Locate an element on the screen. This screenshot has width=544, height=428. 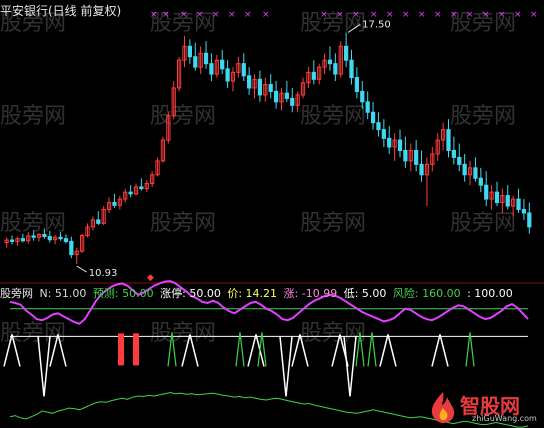
indicator-n: N: 51.00 is located at coordinates (63, 293).